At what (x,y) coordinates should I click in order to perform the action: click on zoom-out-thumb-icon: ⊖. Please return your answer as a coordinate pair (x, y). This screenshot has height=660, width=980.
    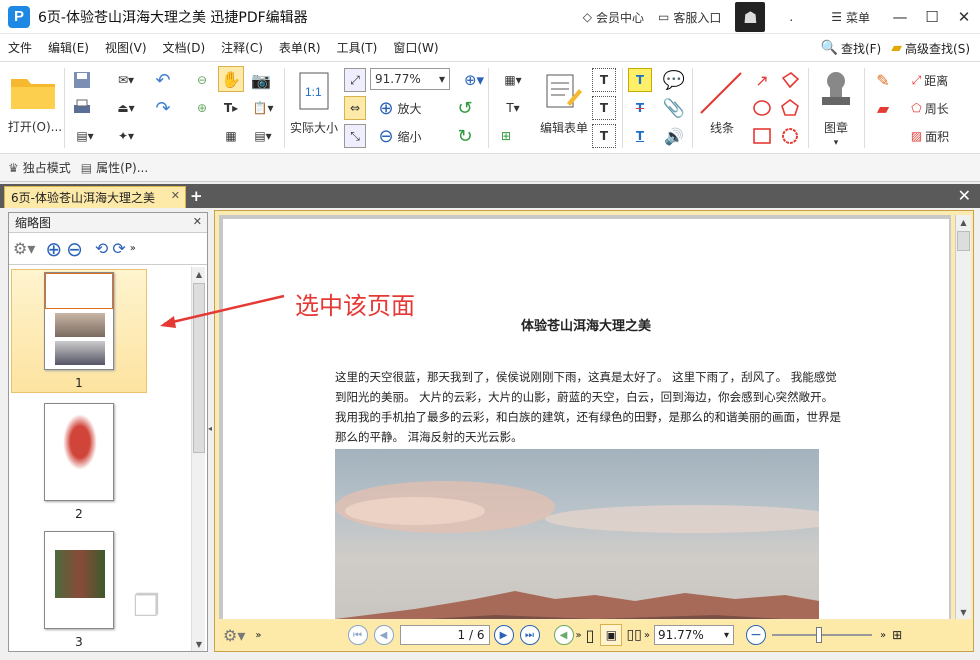
    Looking at the image, I should click on (74, 249).